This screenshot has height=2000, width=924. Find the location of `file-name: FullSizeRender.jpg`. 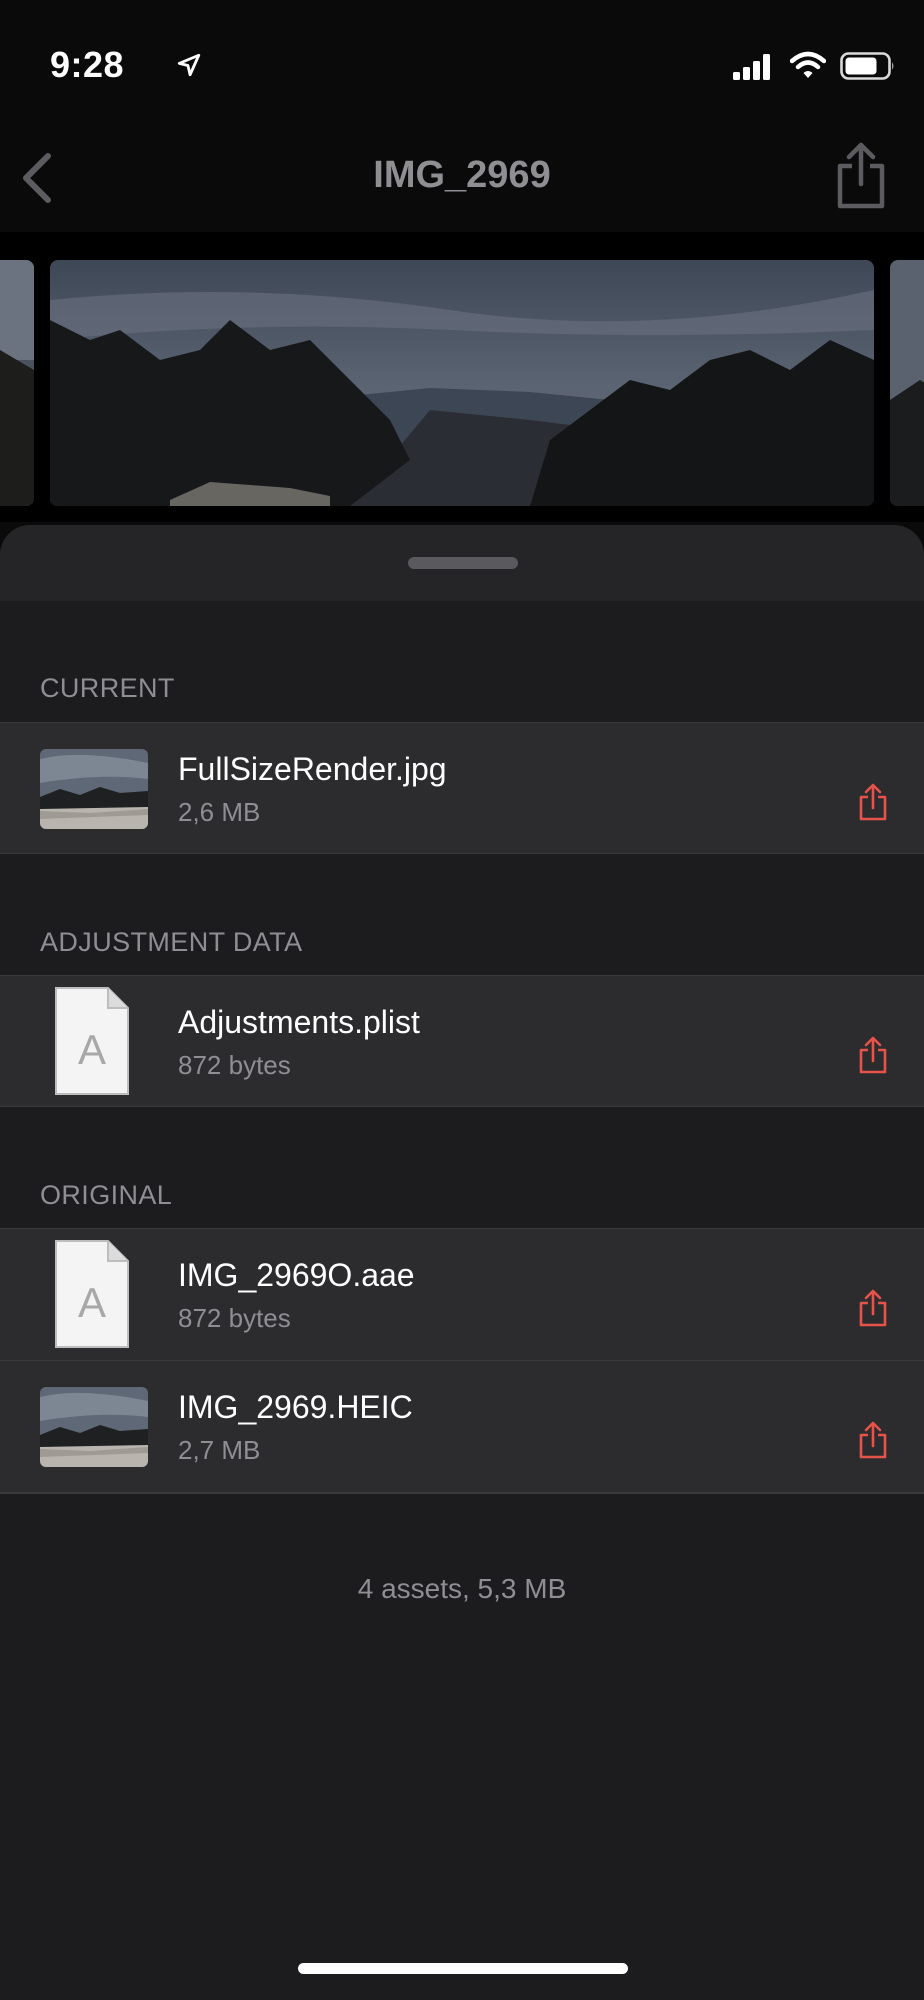

file-name: FullSizeRender.jpg is located at coordinates (312, 769).